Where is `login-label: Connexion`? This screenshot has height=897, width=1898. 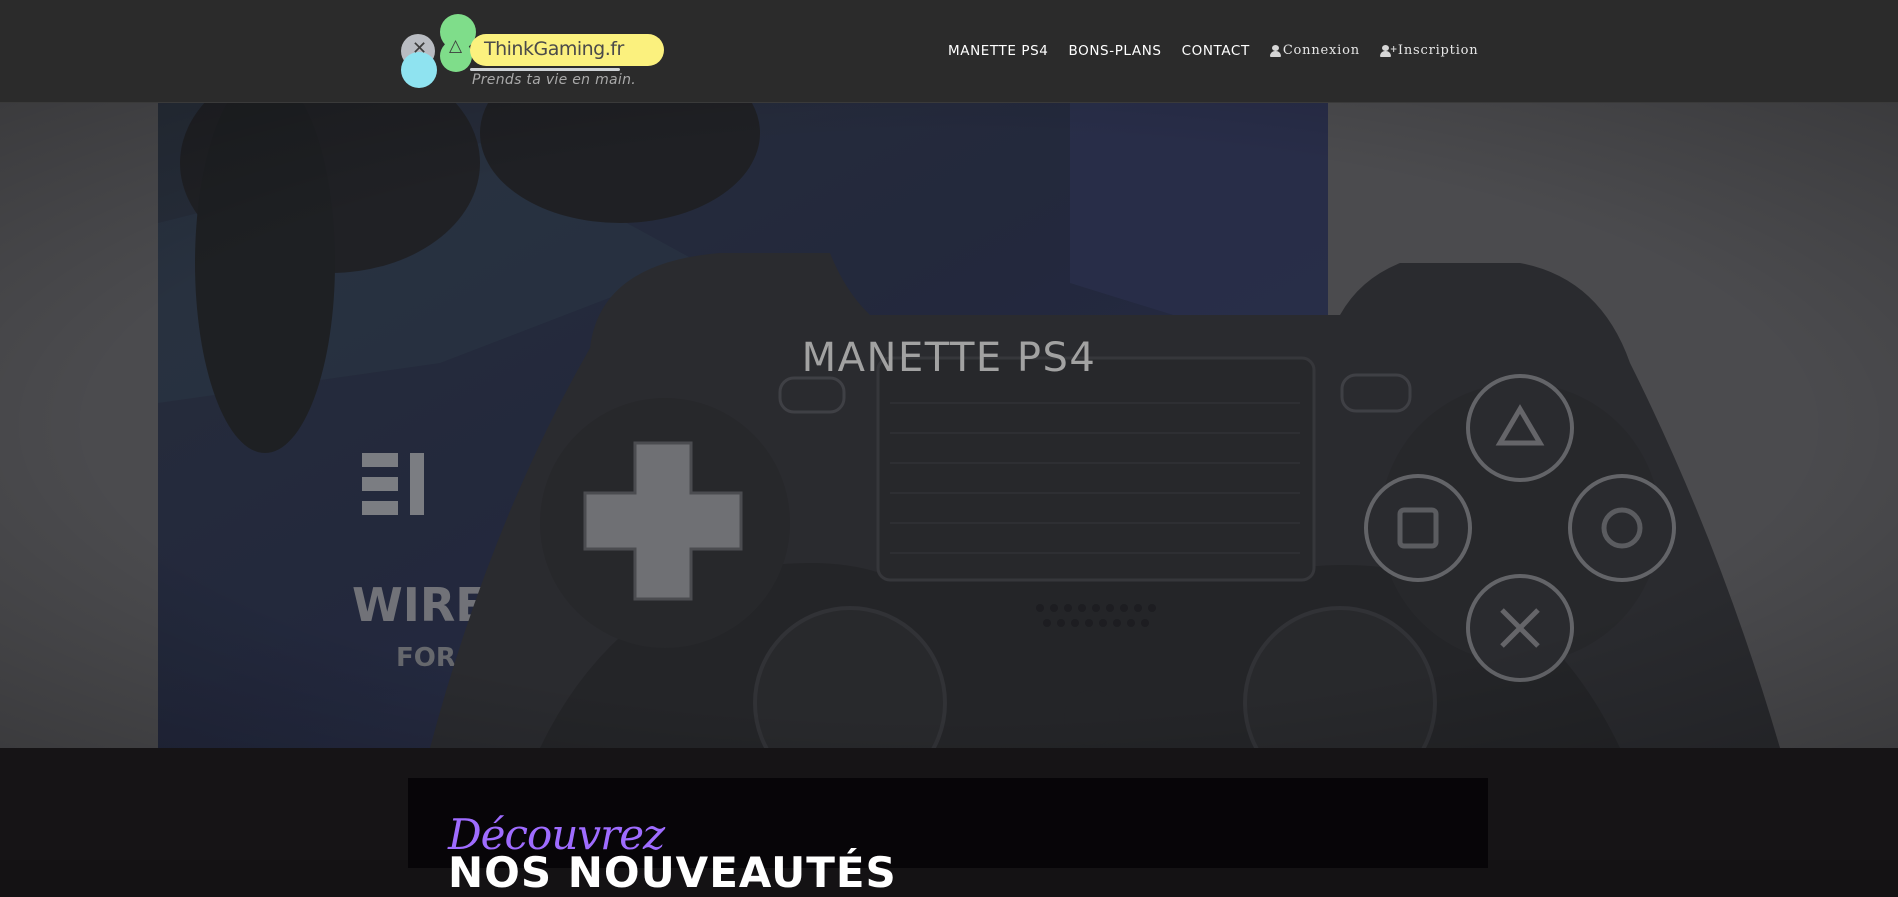 login-label: Connexion is located at coordinates (1321, 50).